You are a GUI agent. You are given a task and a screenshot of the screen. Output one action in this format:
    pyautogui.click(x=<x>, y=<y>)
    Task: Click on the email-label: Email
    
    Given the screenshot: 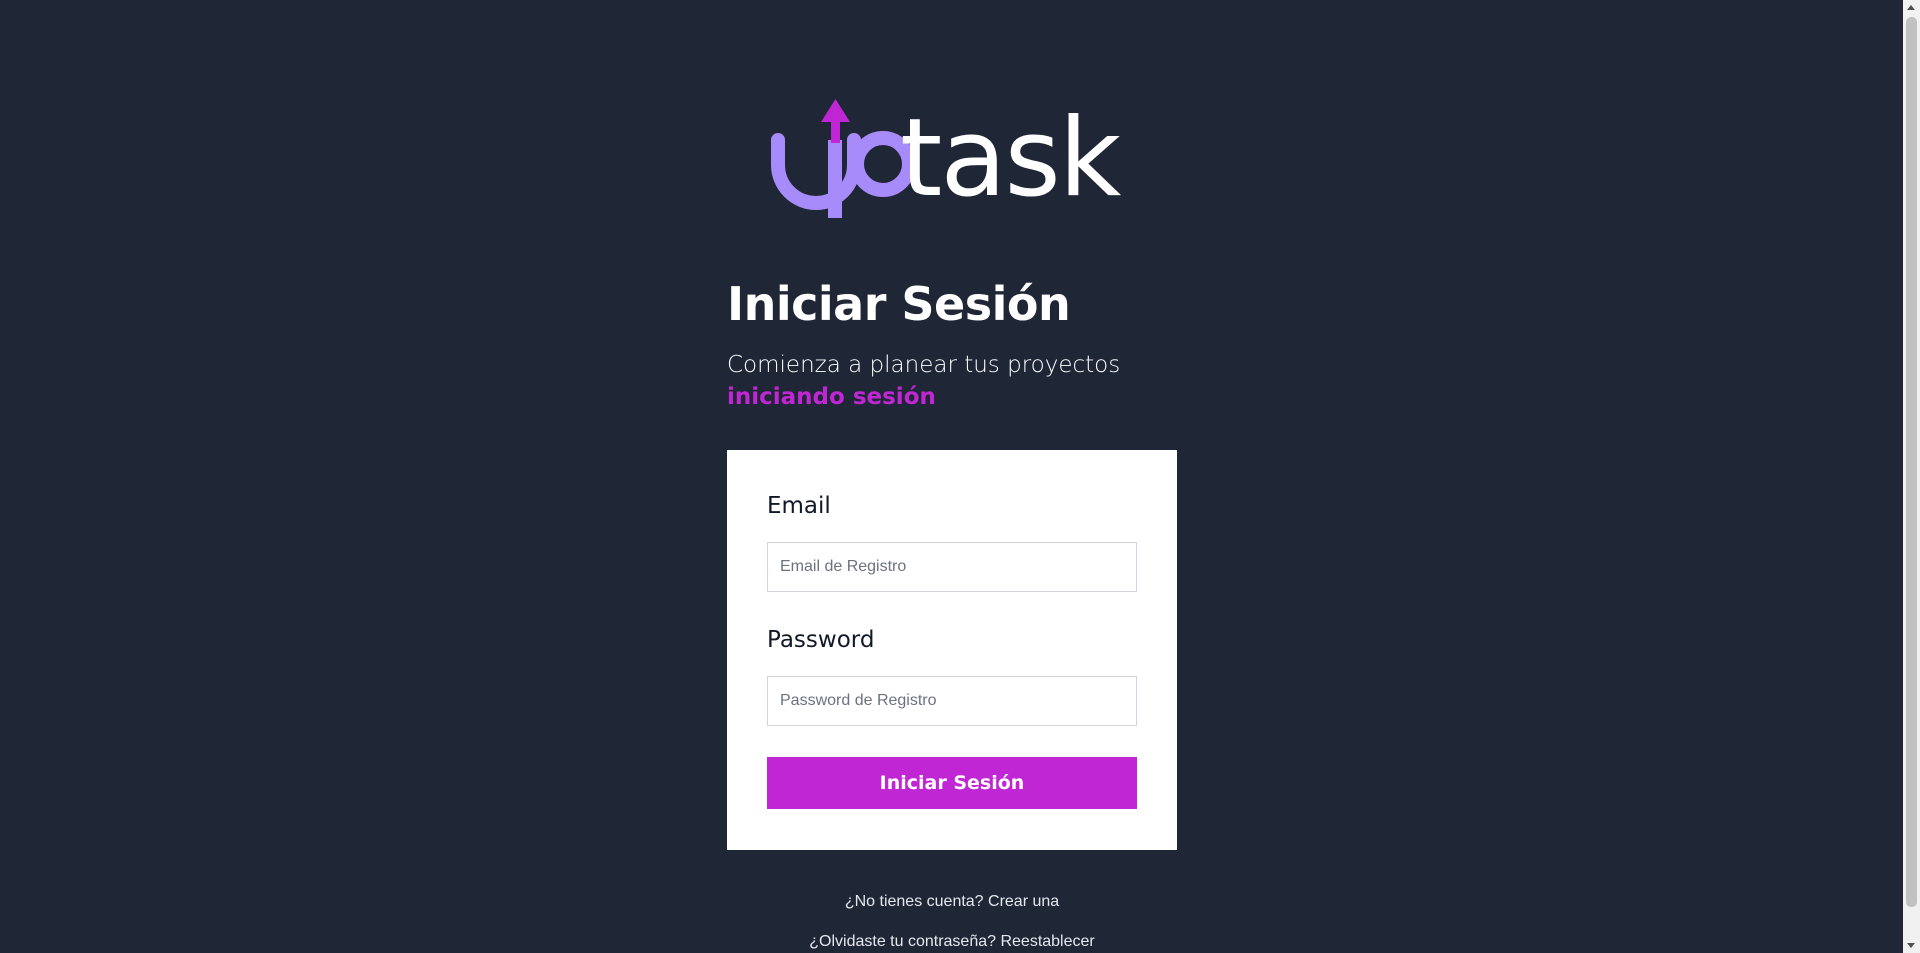 What is the action you would take?
    pyautogui.click(x=799, y=506)
    